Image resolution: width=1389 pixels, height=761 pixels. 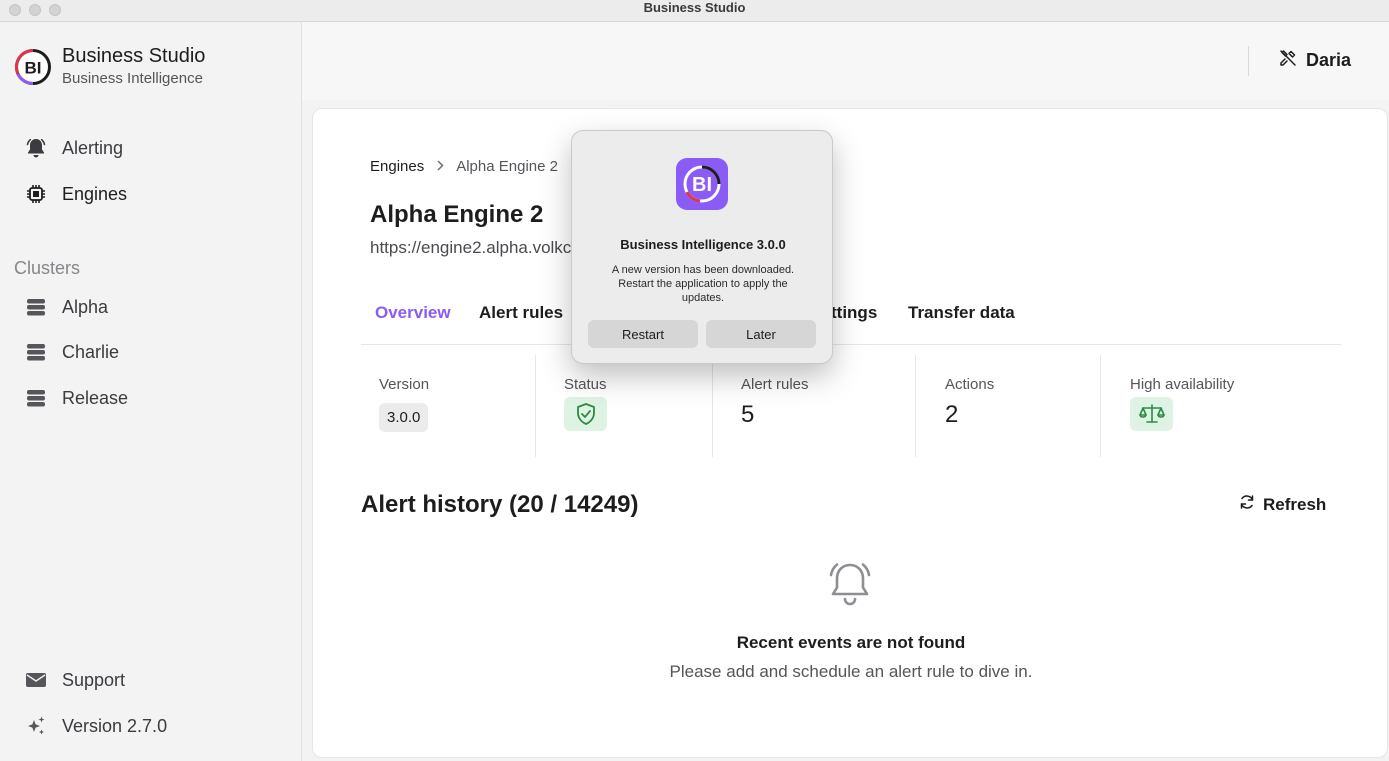 What do you see at coordinates (94, 679) in the screenshot?
I see `sidebar-item-label: Support` at bounding box center [94, 679].